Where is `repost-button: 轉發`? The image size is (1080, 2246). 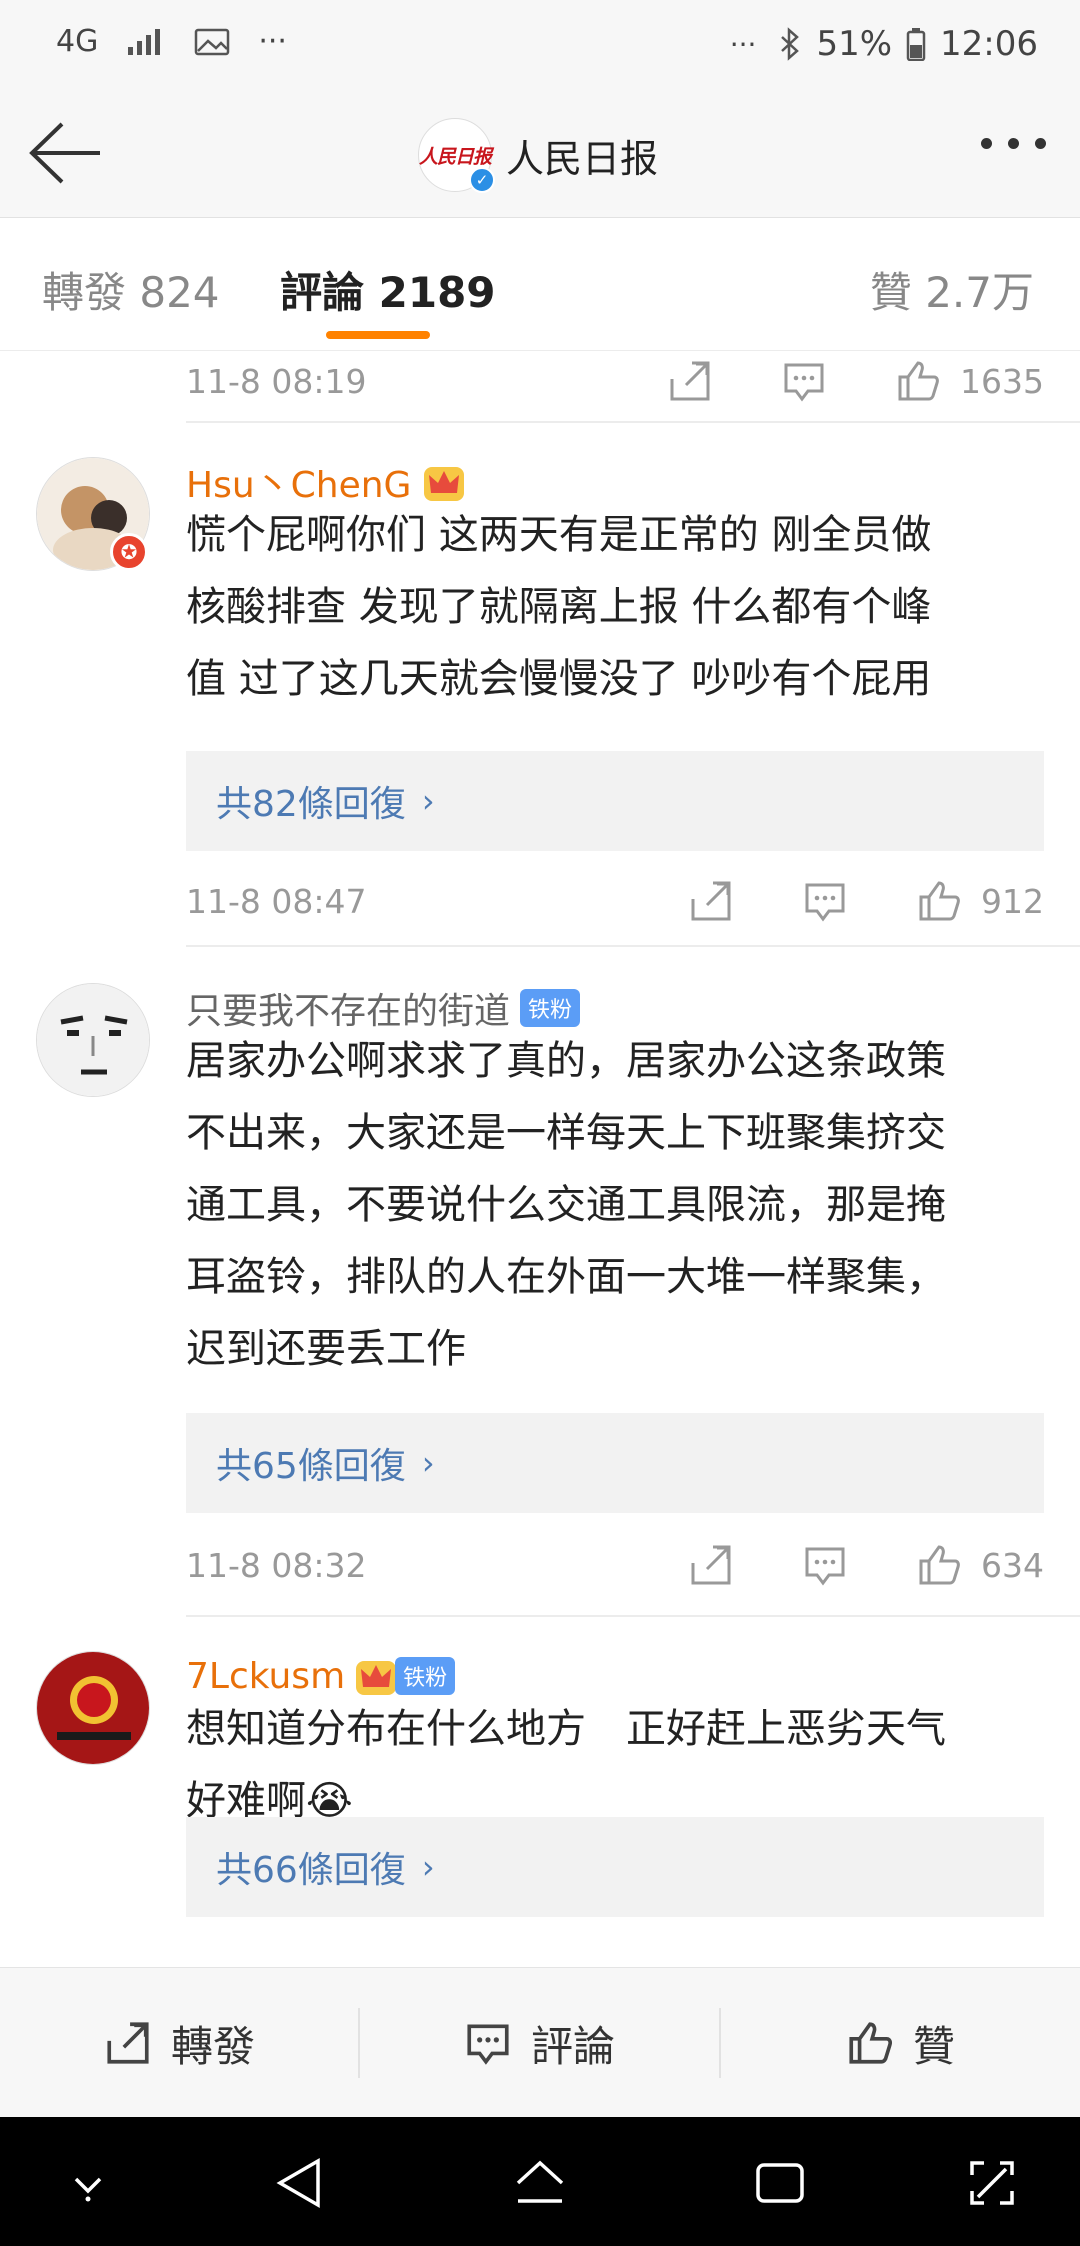 repost-button: 轉發 is located at coordinates (179, 2043).